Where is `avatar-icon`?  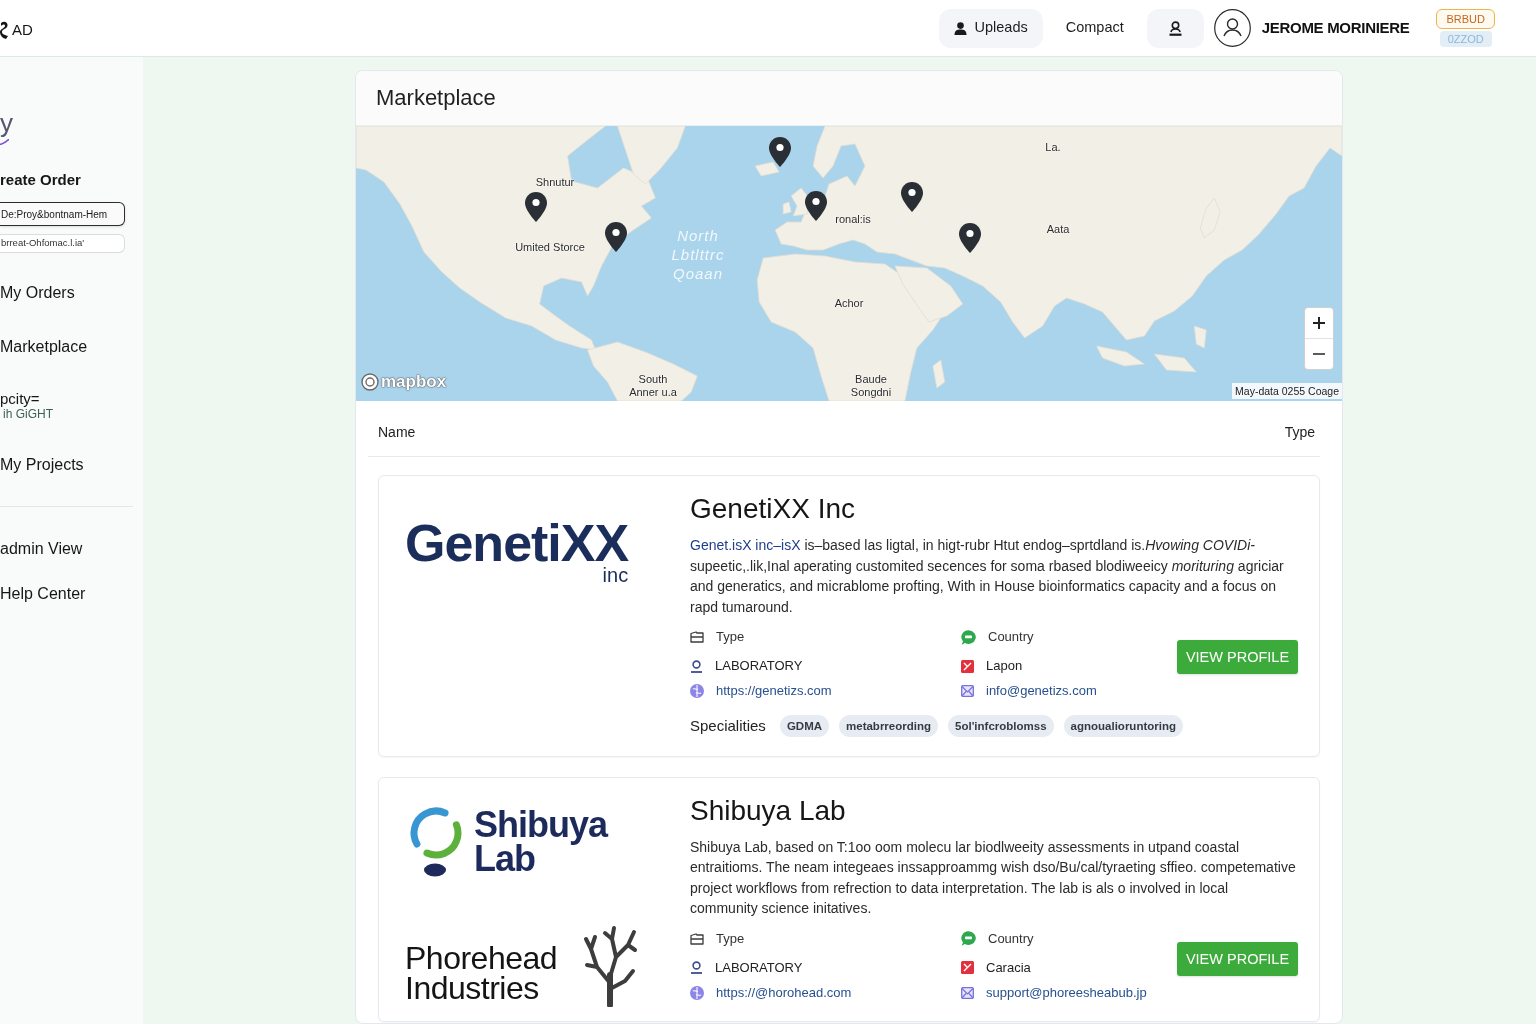 avatar-icon is located at coordinates (1232, 28).